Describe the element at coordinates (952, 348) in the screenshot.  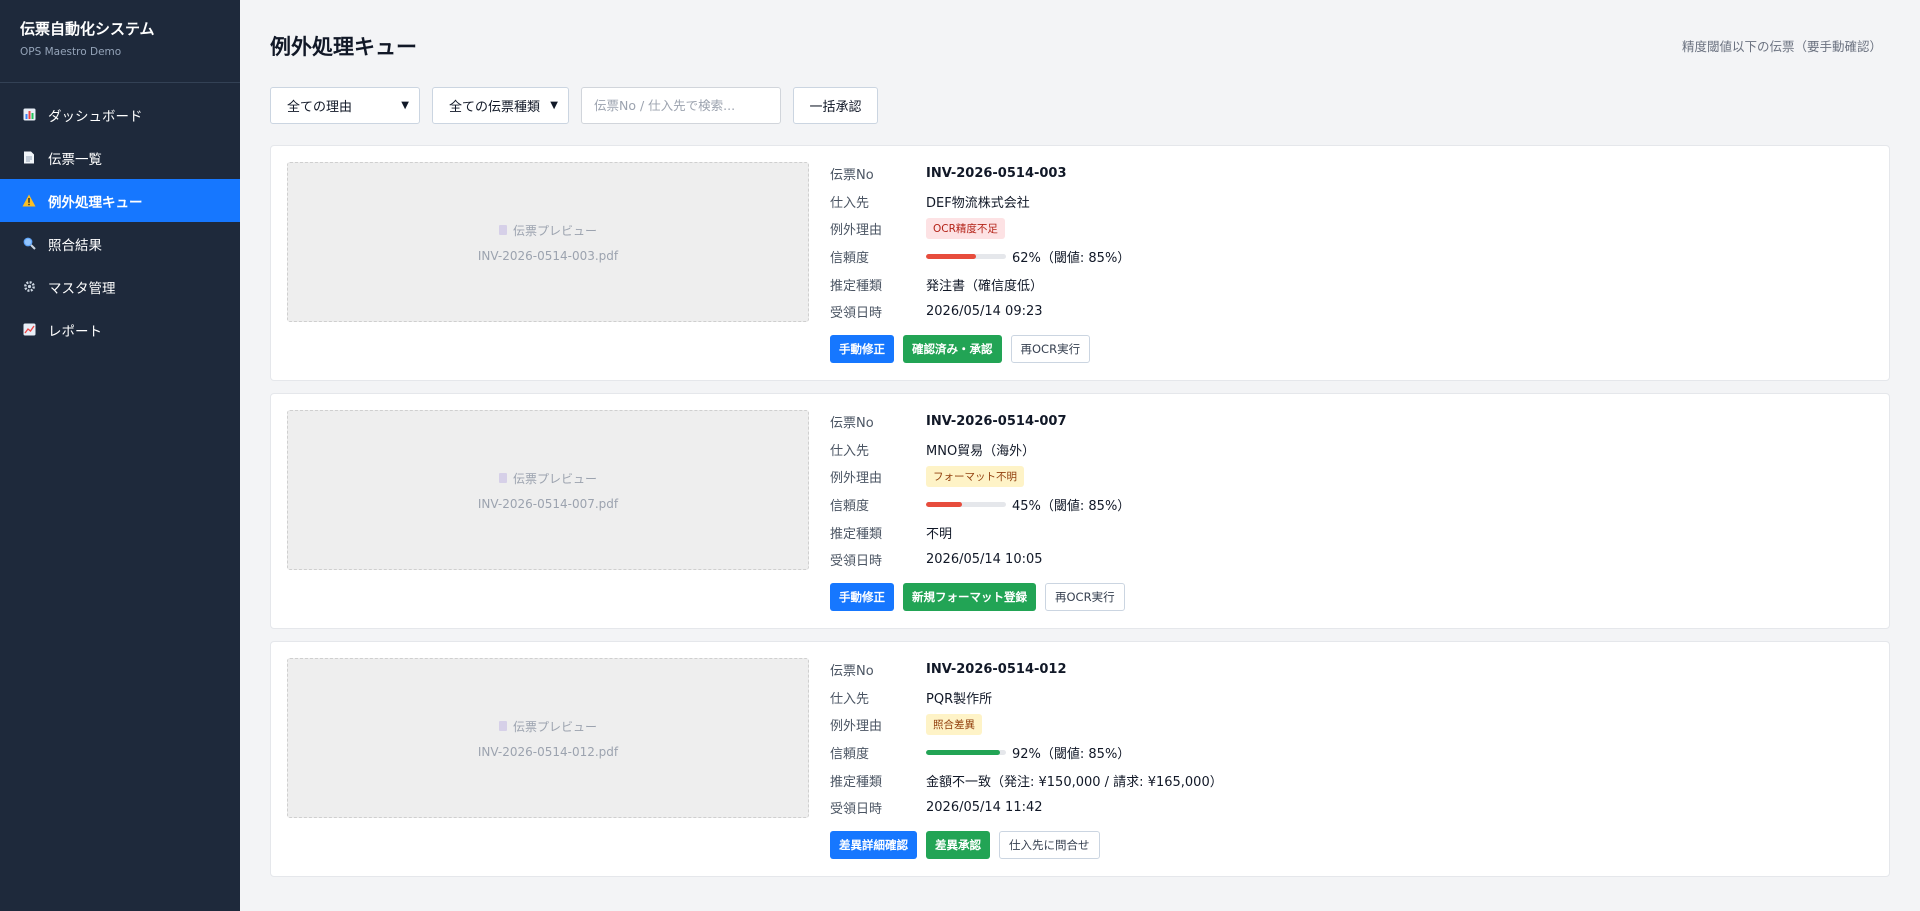
I see `confirm-approve-button: 確認済み・承認` at that location.